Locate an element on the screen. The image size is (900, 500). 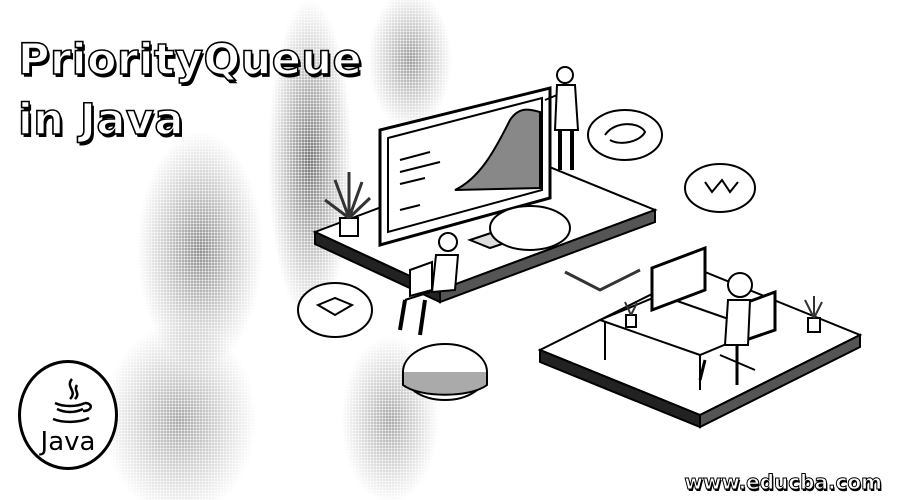
website-url: www.educba.com is located at coordinates (783, 482).